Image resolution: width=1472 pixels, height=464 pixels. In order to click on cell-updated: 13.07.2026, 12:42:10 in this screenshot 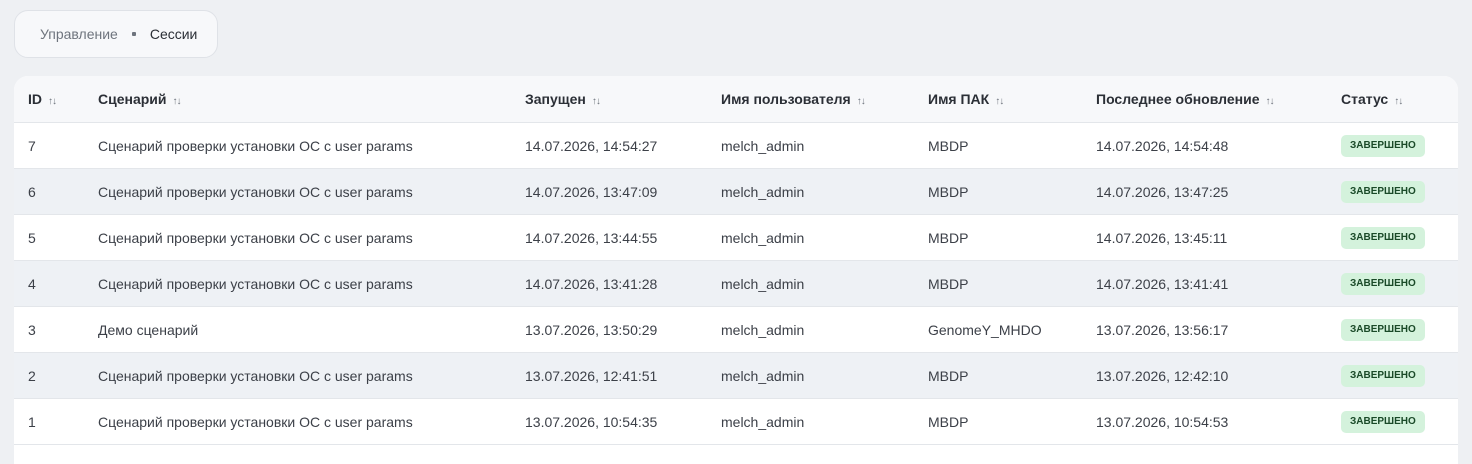, I will do `click(1204, 375)`.